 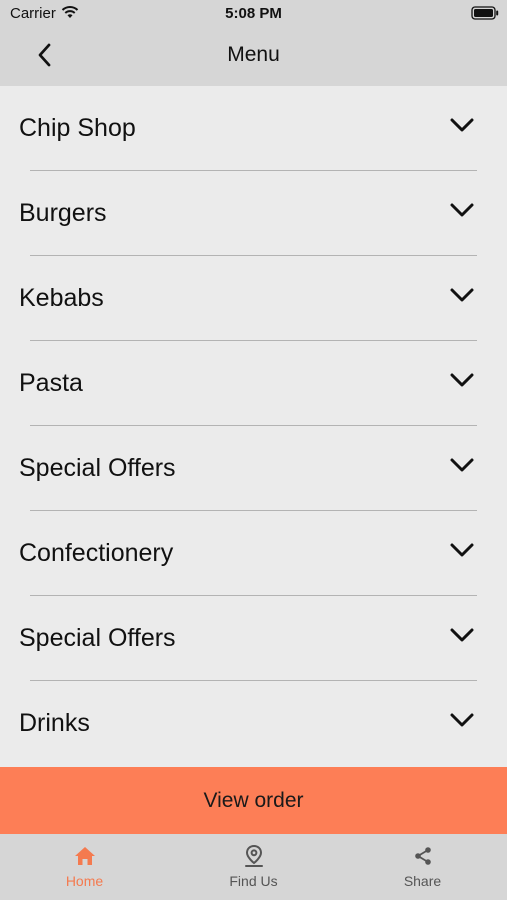 What do you see at coordinates (253, 723) in the screenshot?
I see `menu-category-row: Drinks` at bounding box center [253, 723].